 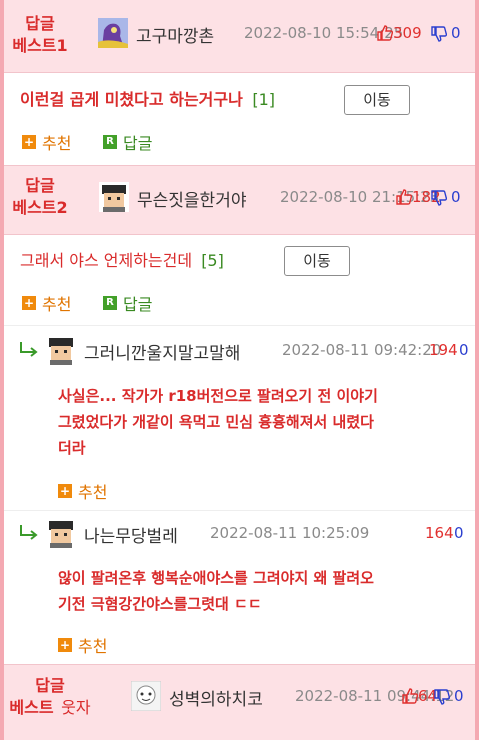 What do you see at coordinates (264, 99) in the screenshot?
I see `reply-count: [1]` at bounding box center [264, 99].